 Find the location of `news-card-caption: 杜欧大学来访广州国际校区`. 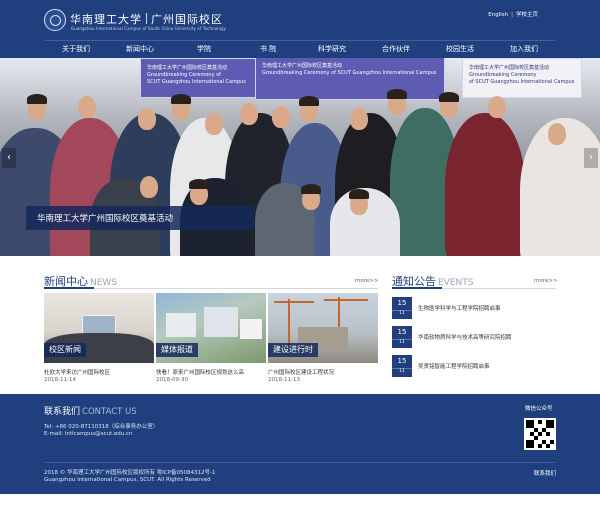

news-card-caption: 杜欧大学来访广州国际校区 is located at coordinates (77, 373).